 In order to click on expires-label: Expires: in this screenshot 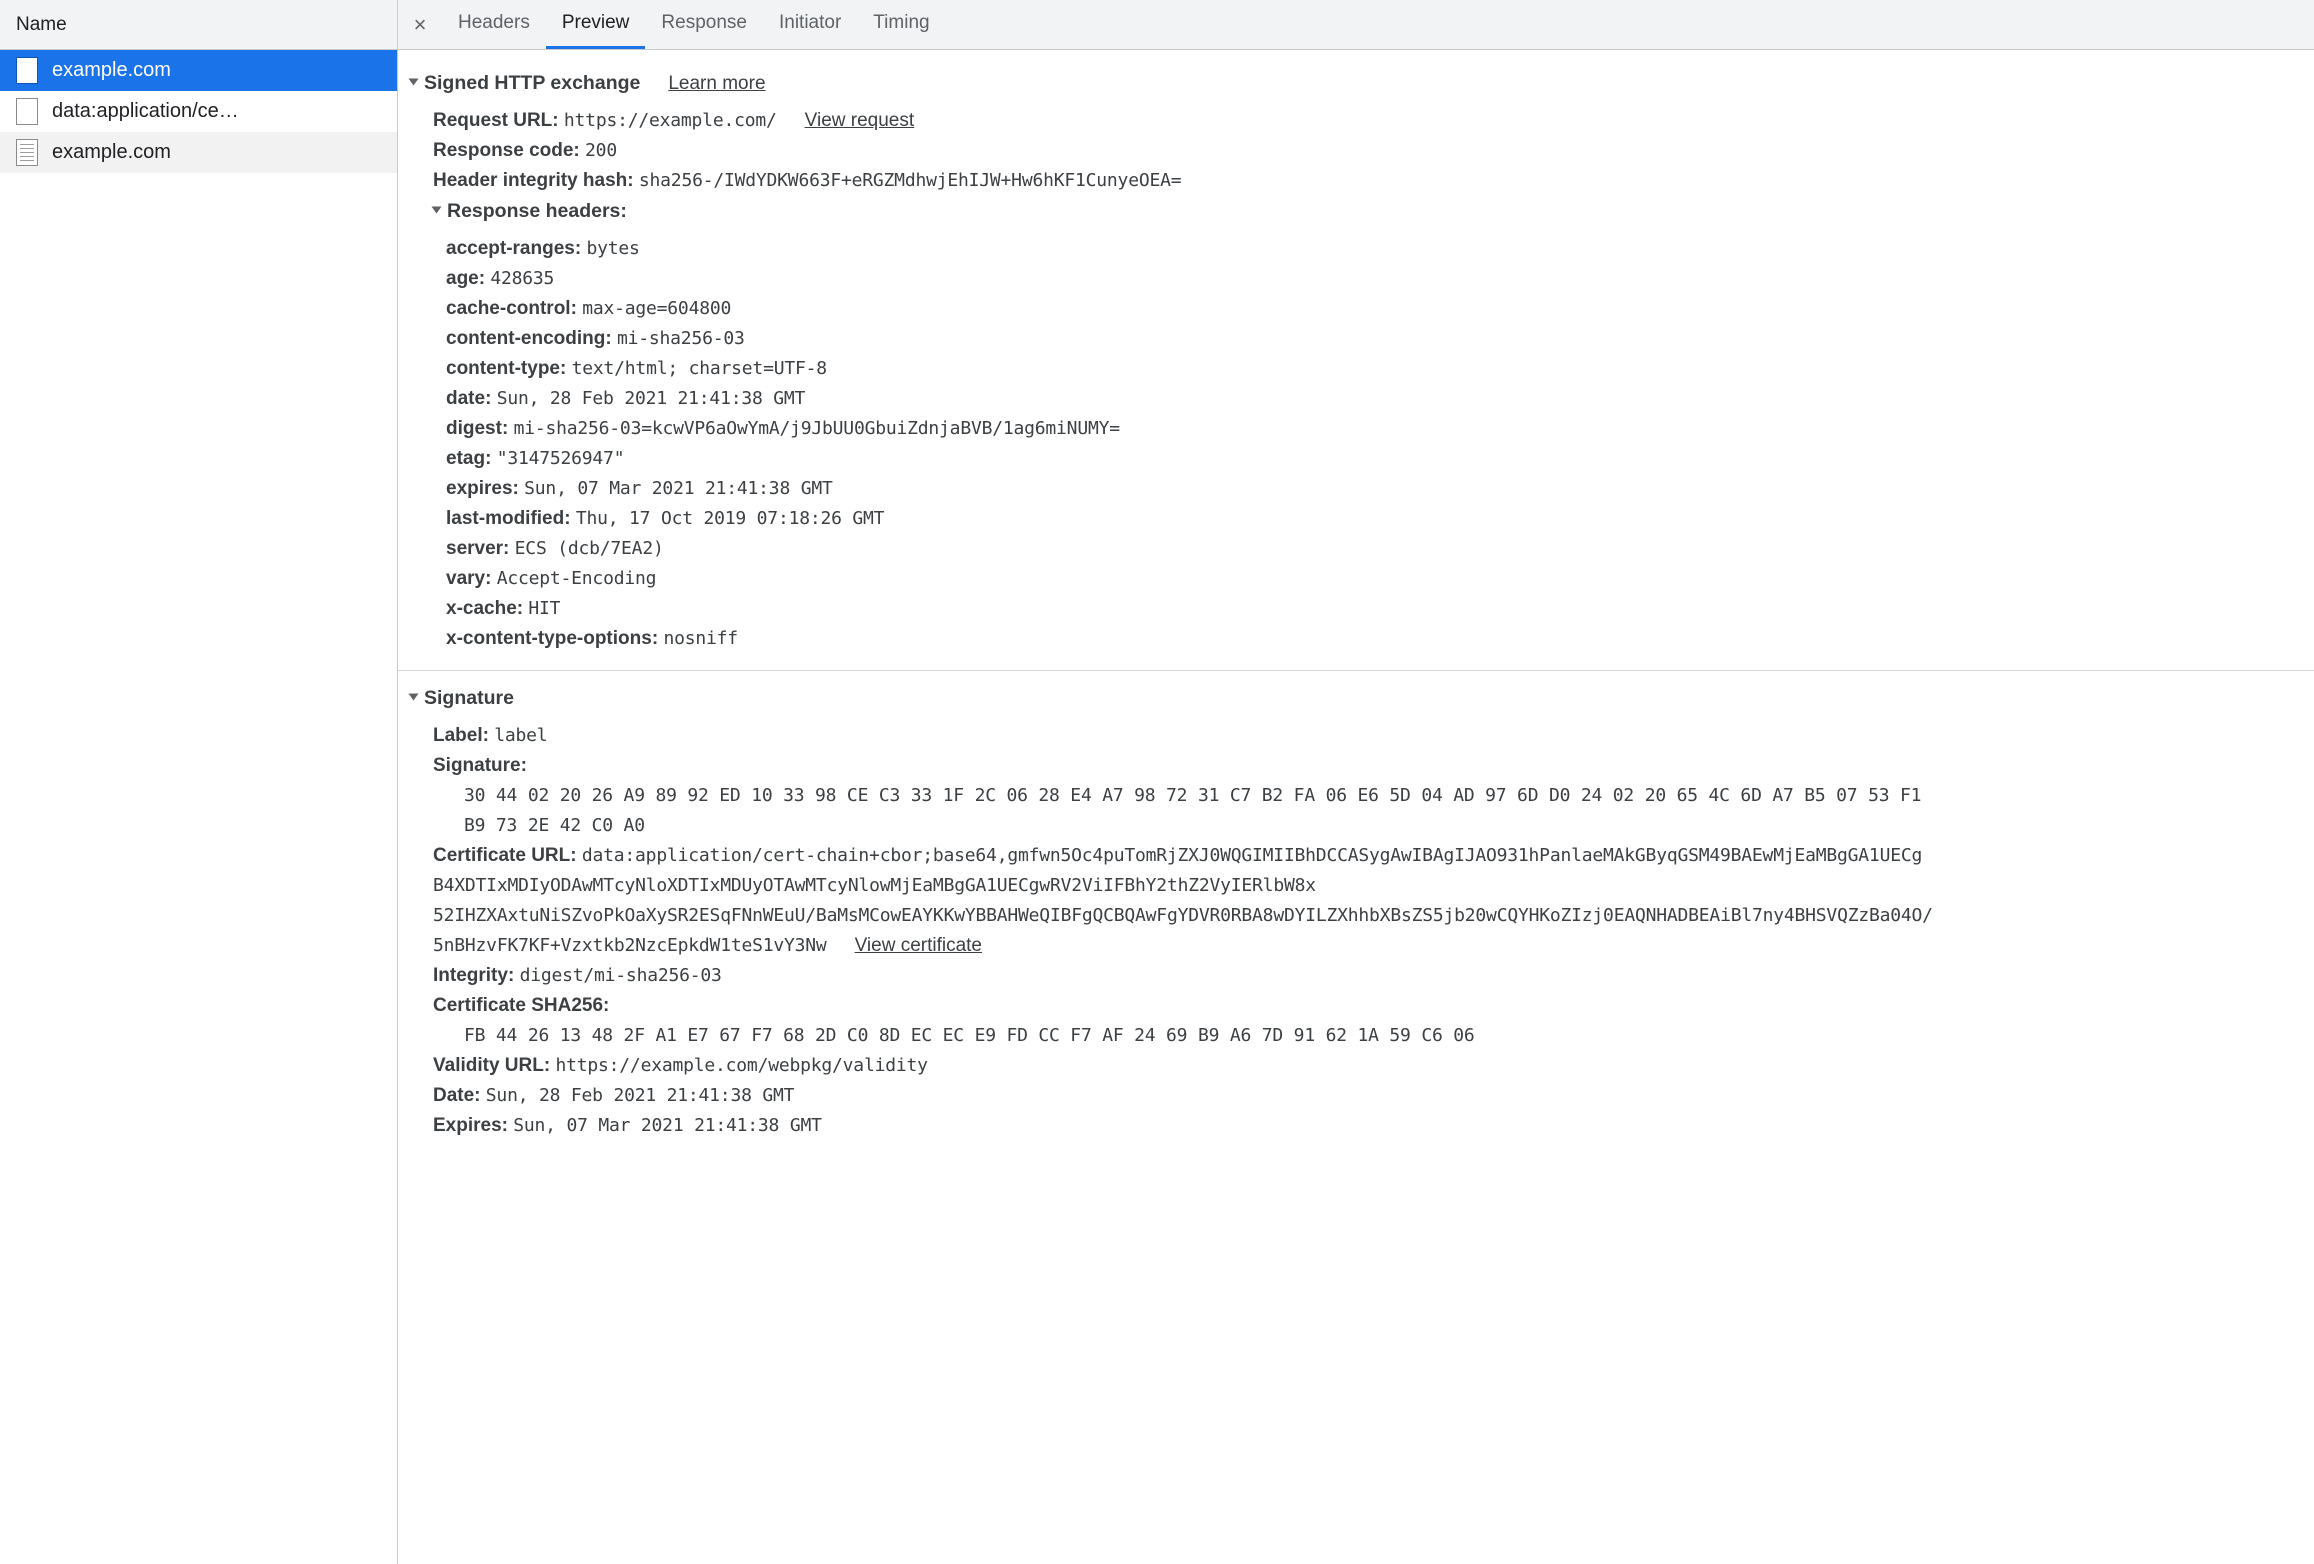, I will do `click(470, 1125)`.